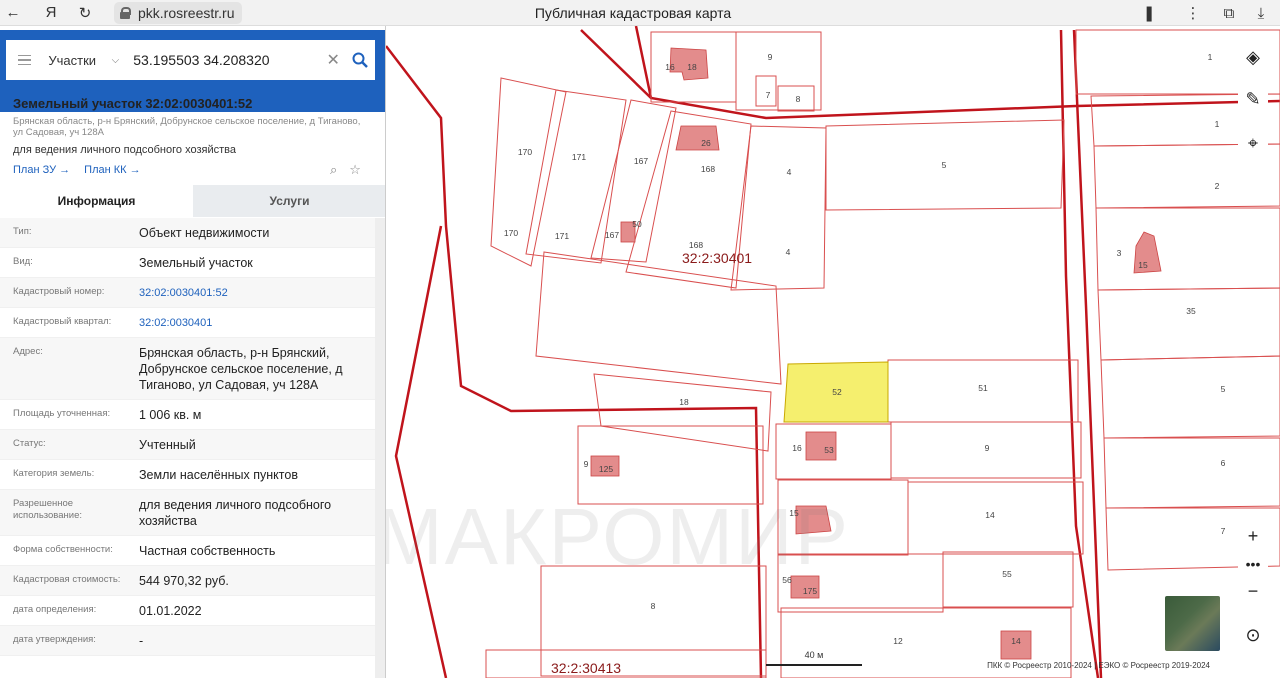 This screenshot has height=678, width=1280. What do you see at coordinates (67, 579) in the screenshot?
I see `info-key: Кадастровая стоимость:` at bounding box center [67, 579].